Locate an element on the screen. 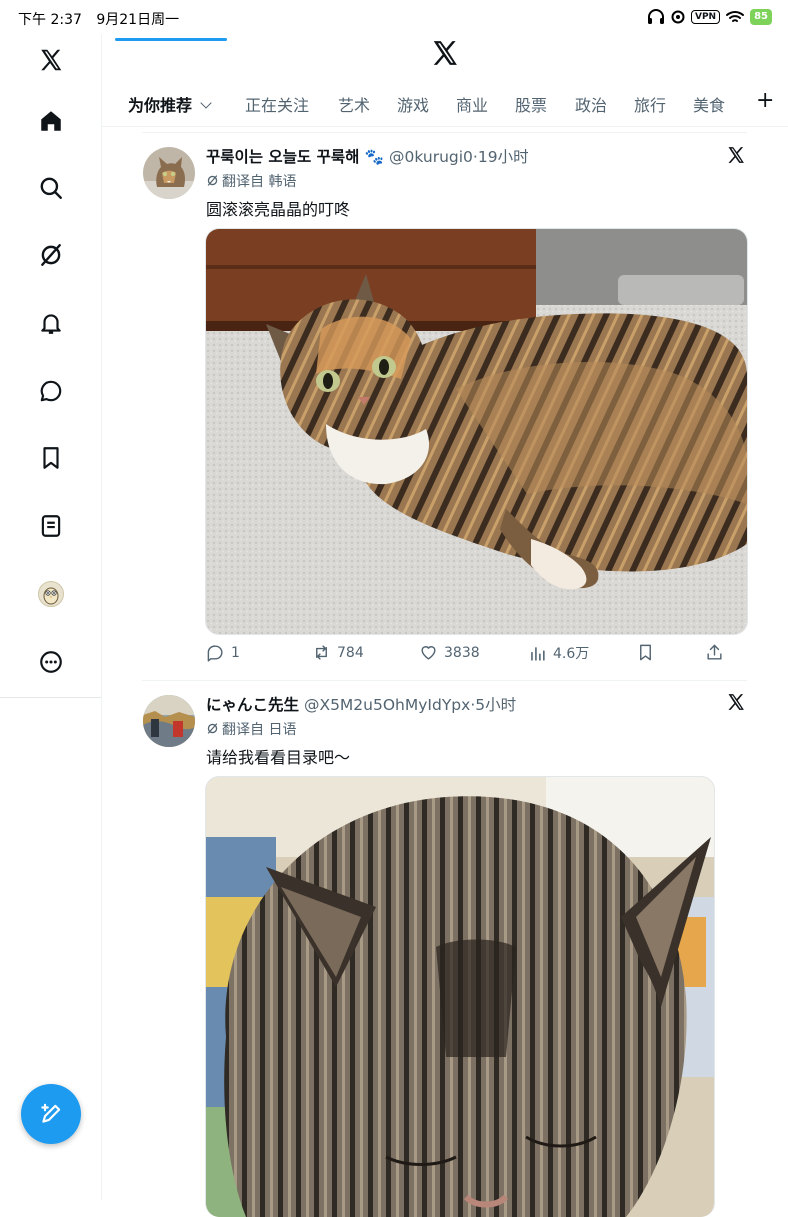 The width and height of the screenshot is (788, 1217). translation-note: 翻译自 日语 is located at coordinates (251, 729).